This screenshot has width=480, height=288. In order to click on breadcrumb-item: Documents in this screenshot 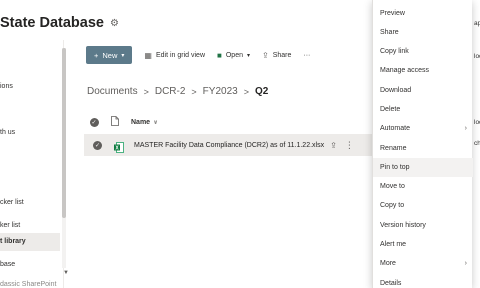, I will do `click(112, 91)`.